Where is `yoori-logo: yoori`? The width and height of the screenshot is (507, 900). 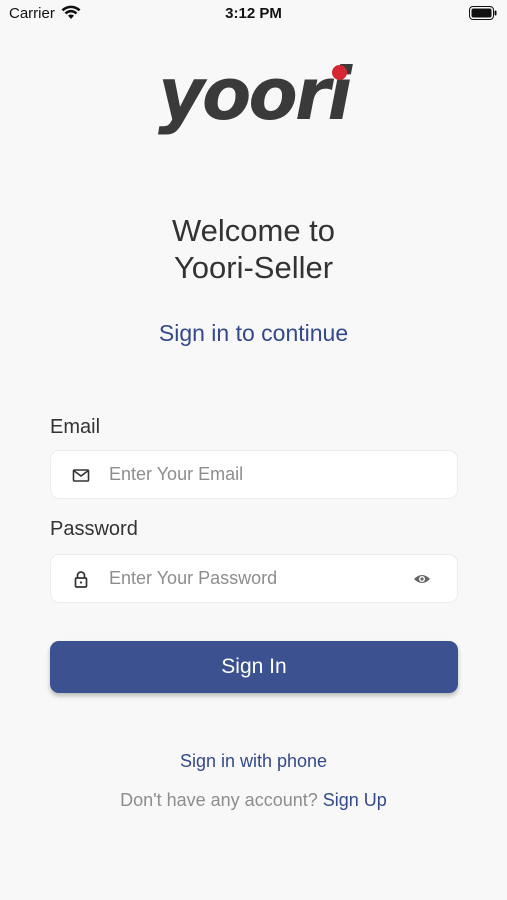
yoori-logo: yoori is located at coordinates (256, 100).